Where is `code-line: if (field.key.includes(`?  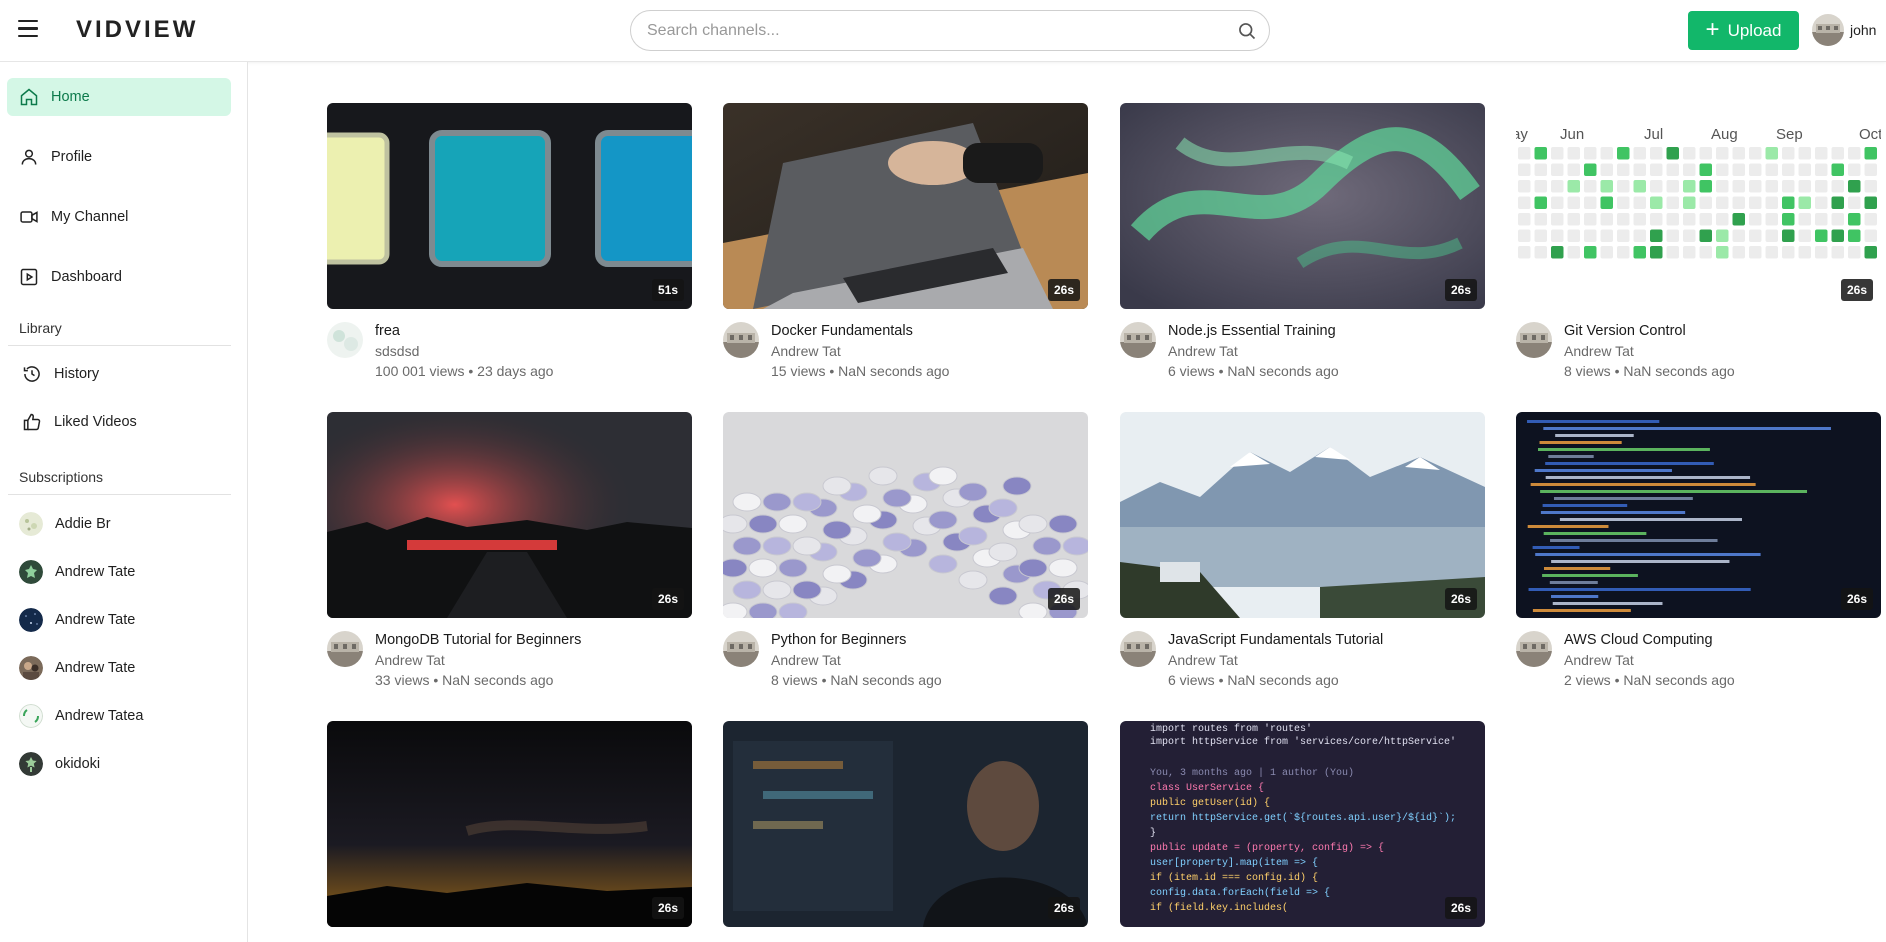 code-line: if (field.key.includes( is located at coordinates (1219, 908).